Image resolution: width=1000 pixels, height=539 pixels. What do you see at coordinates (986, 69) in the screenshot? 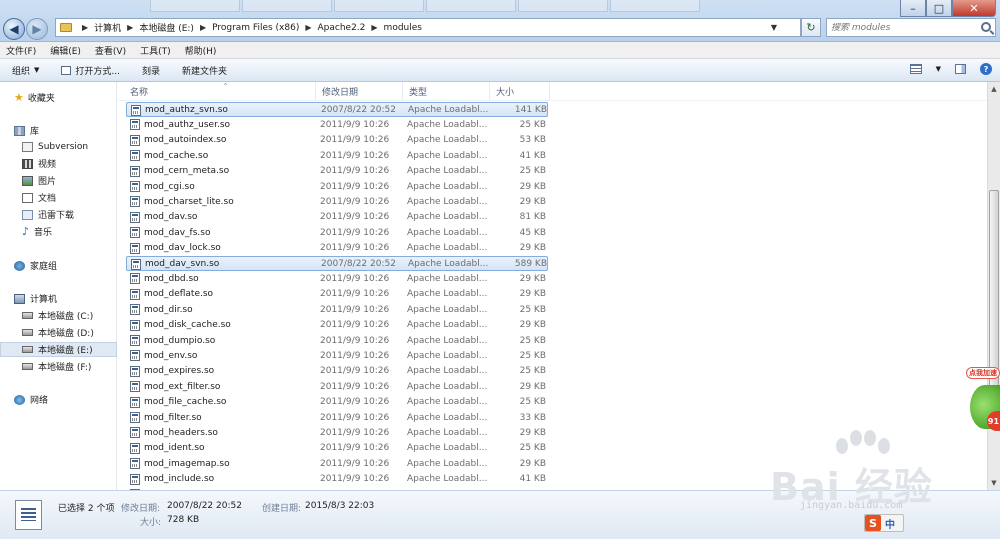
I see `help-icon: ?` at bounding box center [986, 69].